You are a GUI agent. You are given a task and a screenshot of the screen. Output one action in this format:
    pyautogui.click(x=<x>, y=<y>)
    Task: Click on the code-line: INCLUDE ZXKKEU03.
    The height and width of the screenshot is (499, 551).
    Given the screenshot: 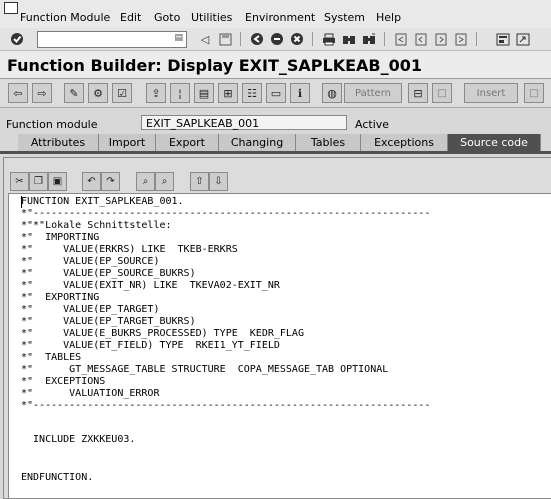 What is the action you would take?
    pyautogui.click(x=78, y=439)
    